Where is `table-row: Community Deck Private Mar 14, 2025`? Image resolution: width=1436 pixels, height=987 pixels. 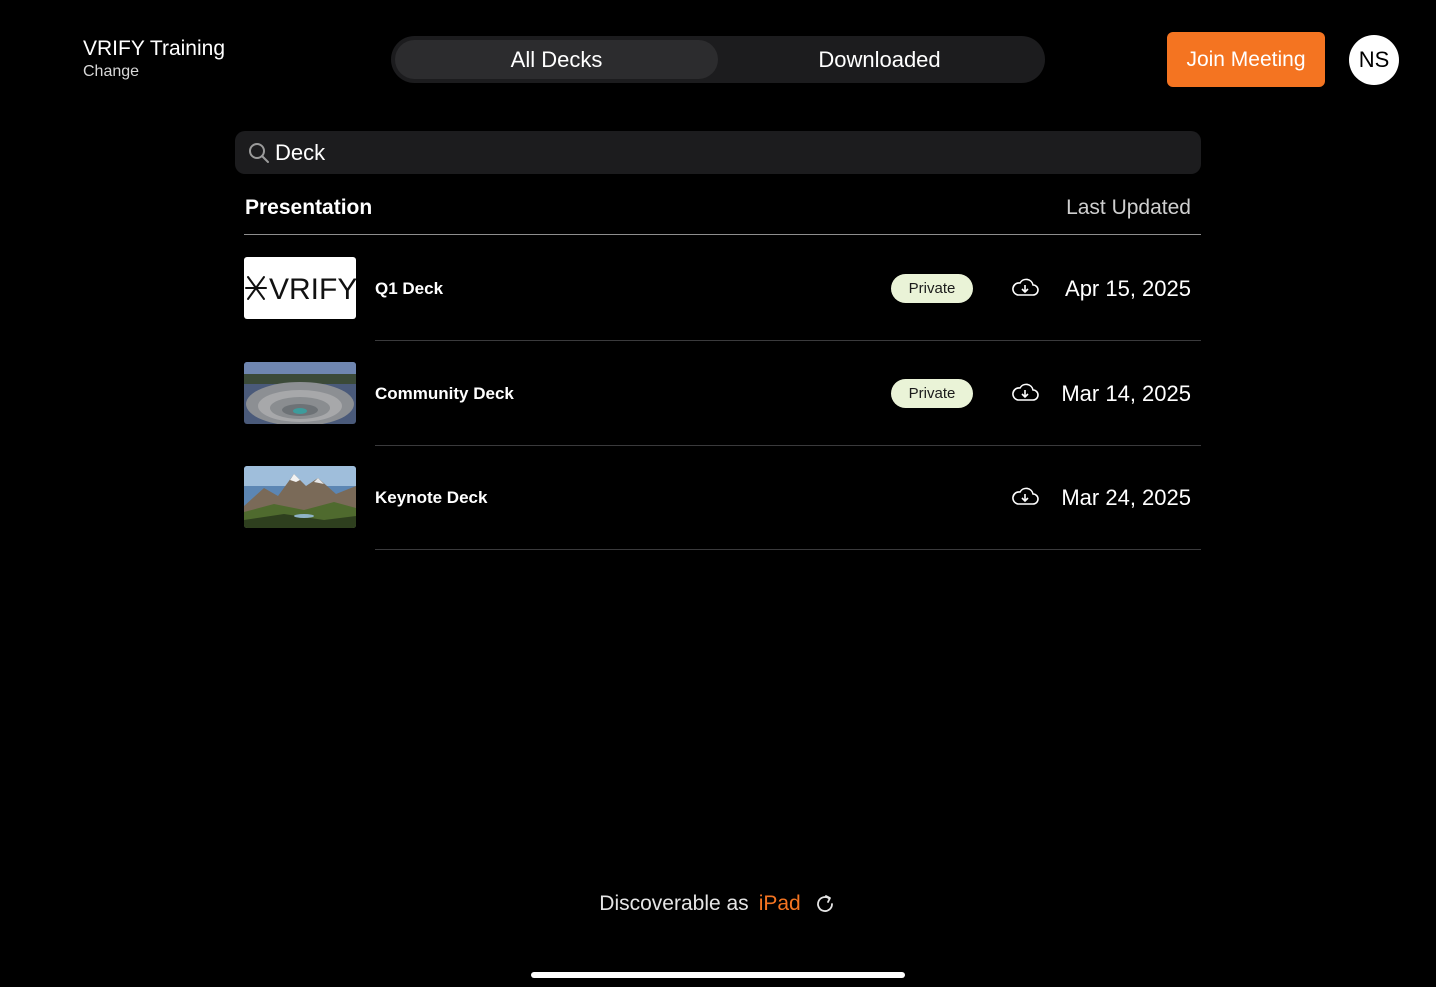
table-row: Community Deck Private Mar 14, 2025 is located at coordinates (722, 393).